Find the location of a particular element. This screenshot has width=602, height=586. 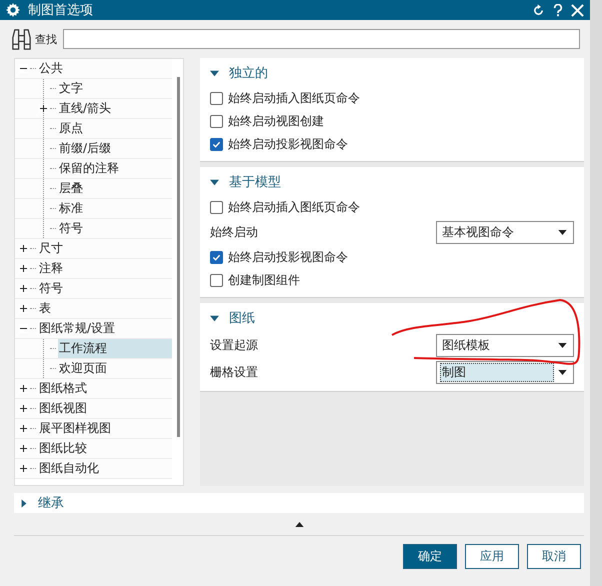

tree-item: 层叠 is located at coordinates (115, 188).